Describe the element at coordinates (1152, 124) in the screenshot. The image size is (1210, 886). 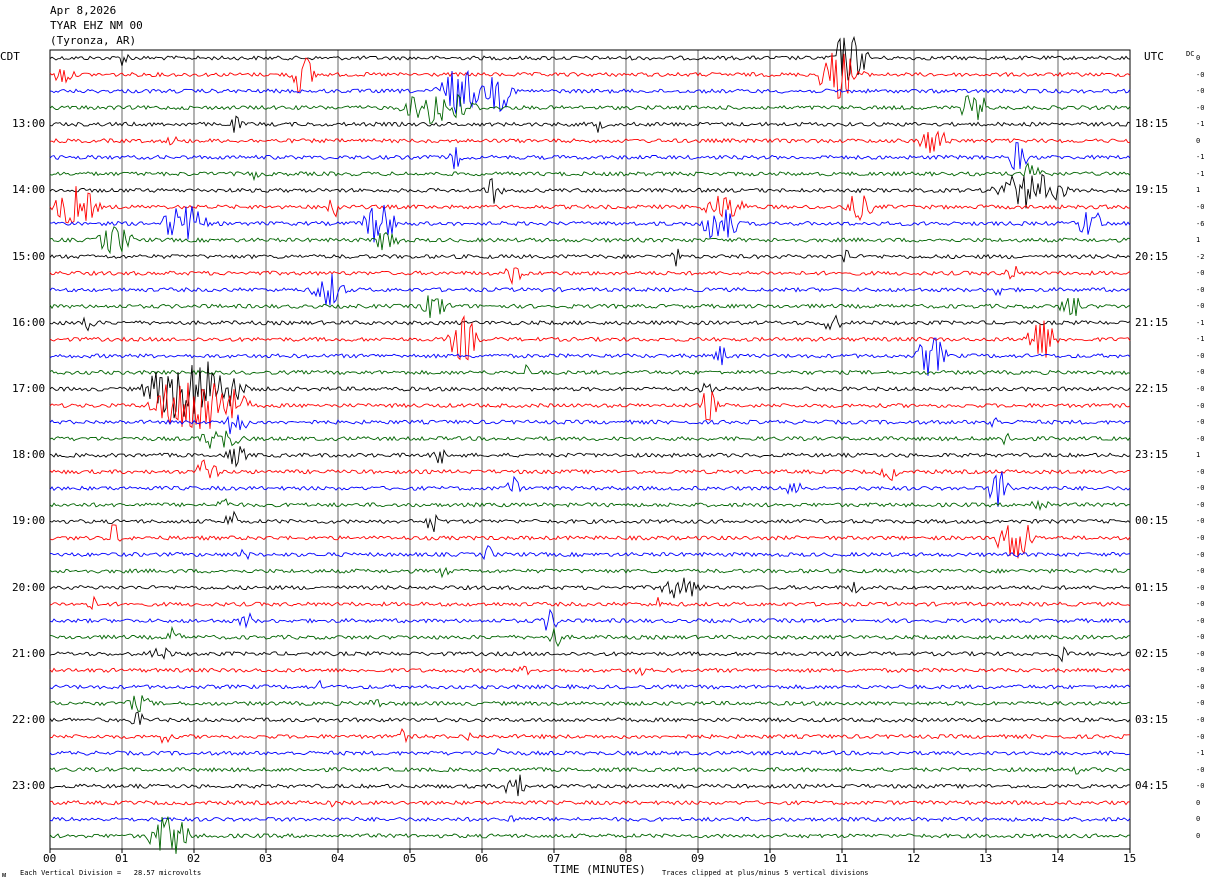
I see `right-hour-label: 18:15` at that location.